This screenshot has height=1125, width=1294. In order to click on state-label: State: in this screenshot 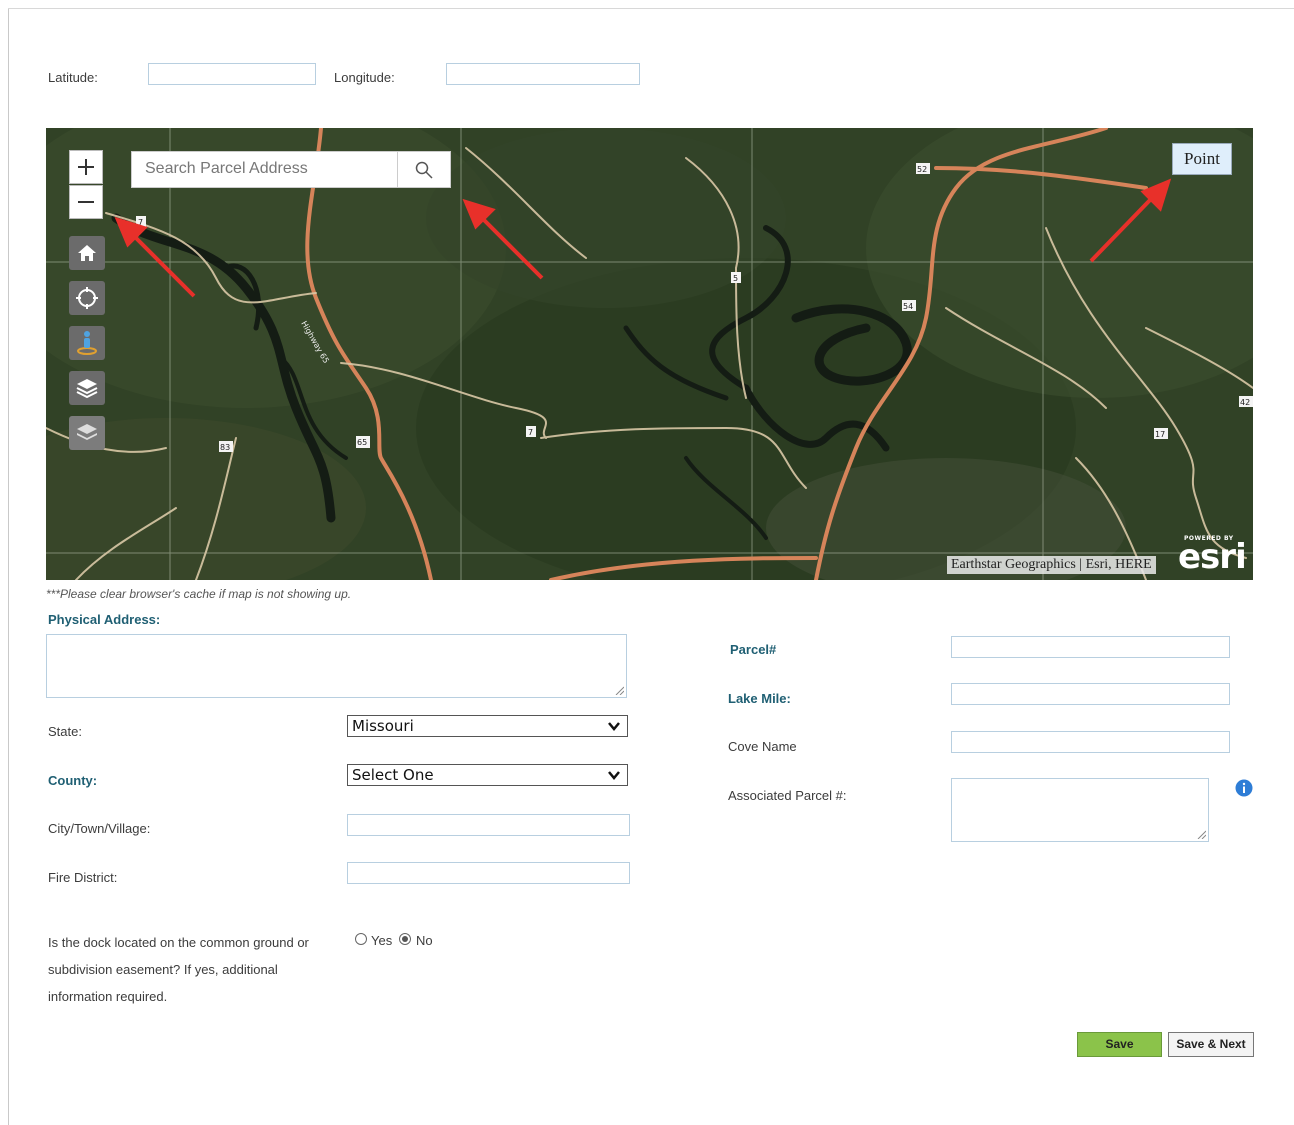, I will do `click(65, 731)`.